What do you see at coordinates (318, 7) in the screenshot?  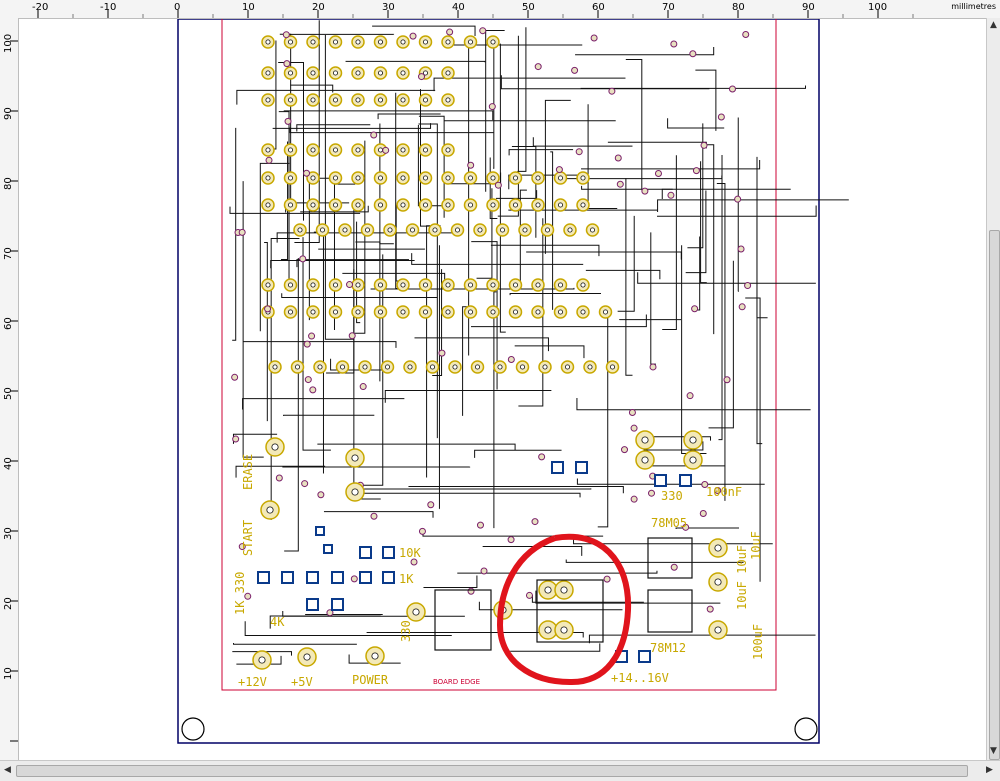 I see `ruler-x-tick: 20` at bounding box center [318, 7].